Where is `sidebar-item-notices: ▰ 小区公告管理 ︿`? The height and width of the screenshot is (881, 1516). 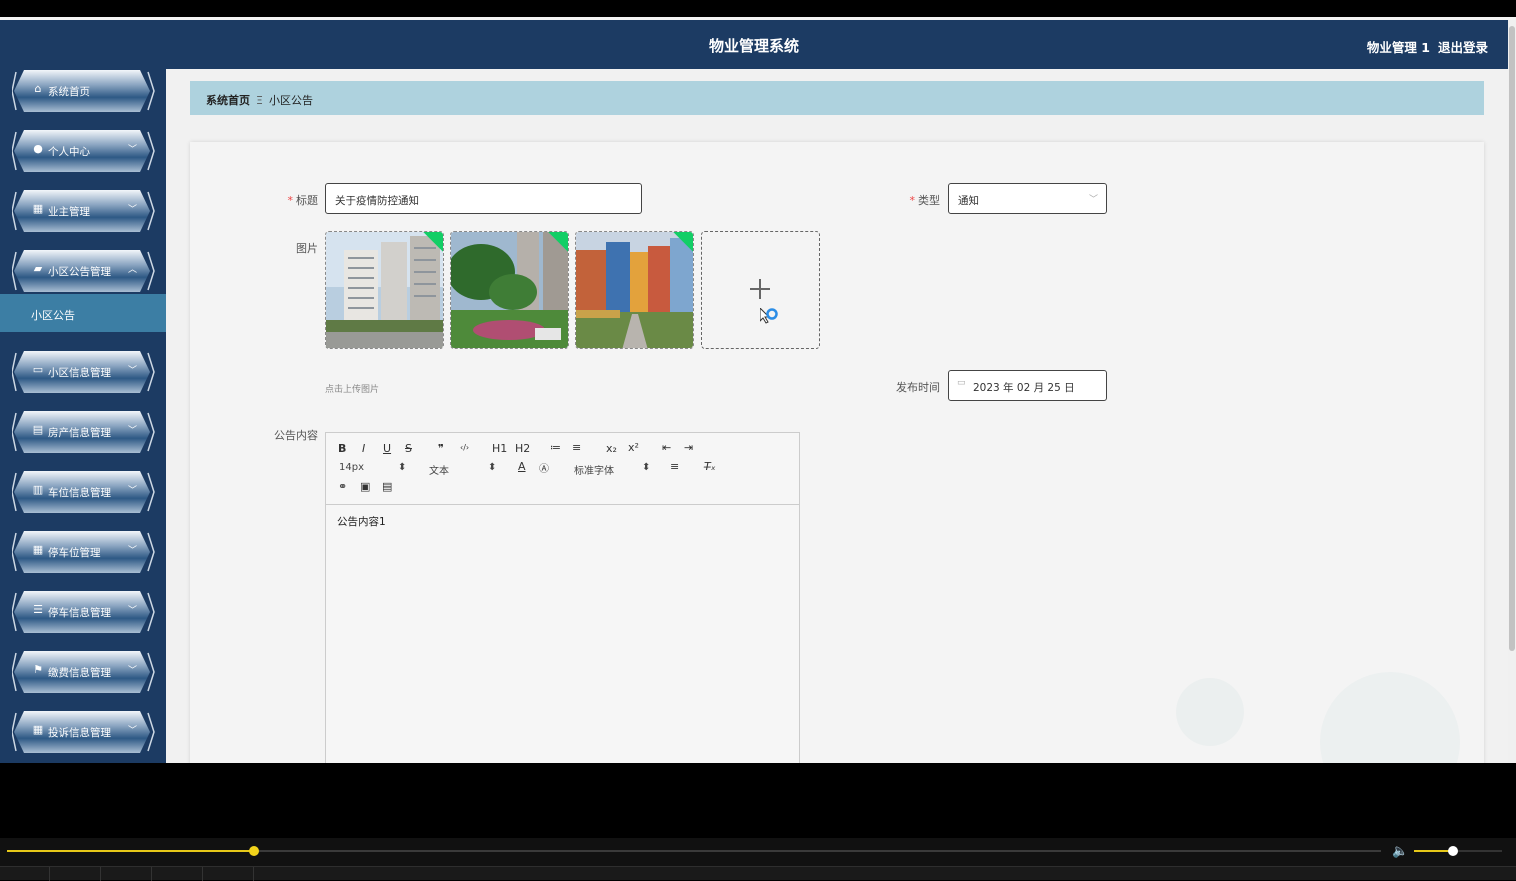
sidebar-item-notices: ▰ 小区公告管理 ︿ is located at coordinates (83, 271).